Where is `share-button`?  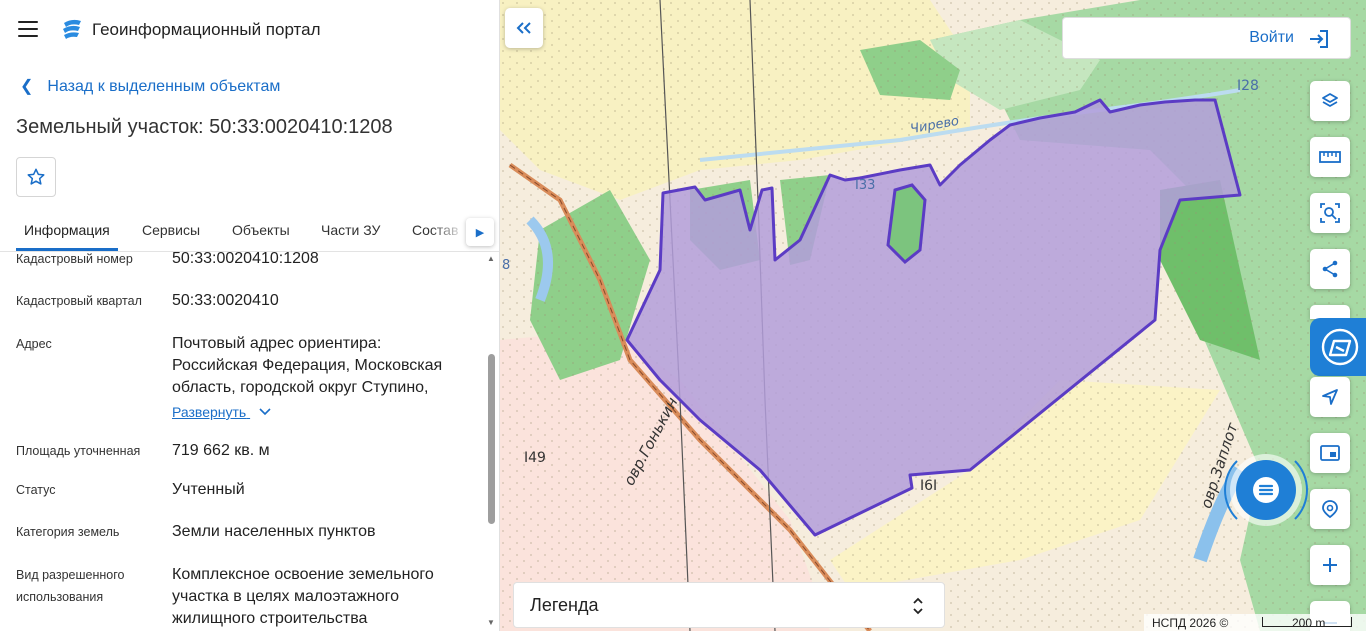 share-button is located at coordinates (1330, 269).